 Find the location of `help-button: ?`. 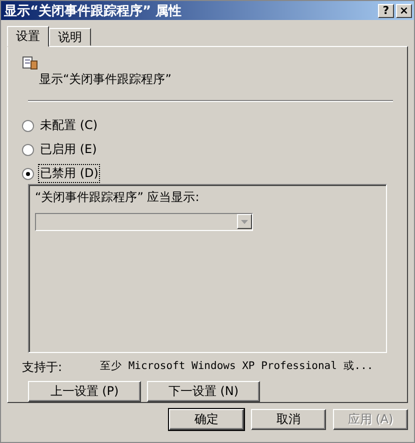

help-button: ? is located at coordinates (386, 11).